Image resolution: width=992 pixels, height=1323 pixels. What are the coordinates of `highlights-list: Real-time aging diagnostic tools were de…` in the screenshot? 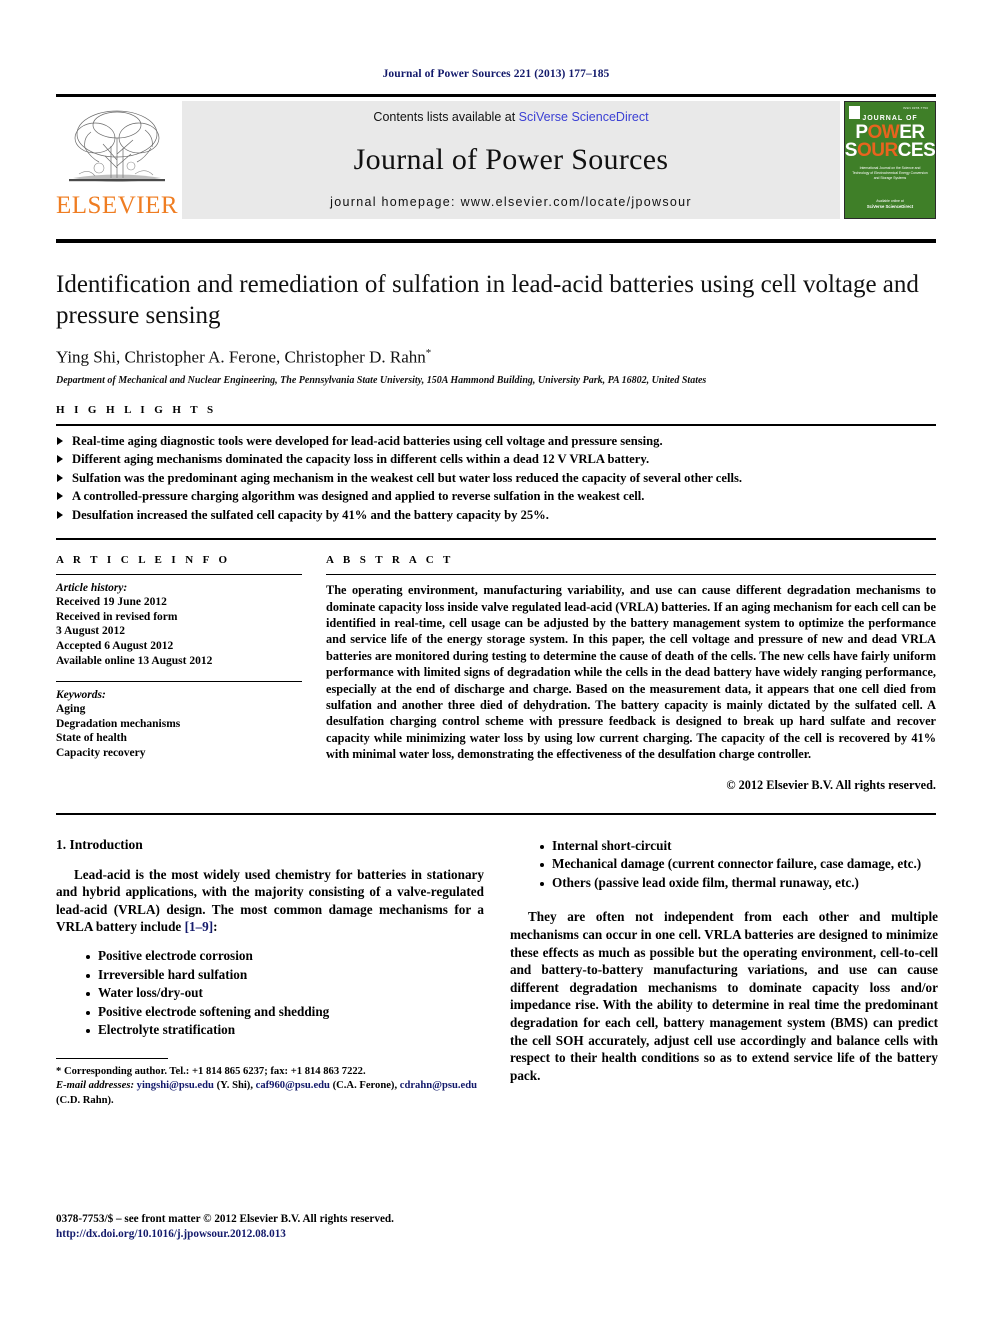 It's located at (496, 479).